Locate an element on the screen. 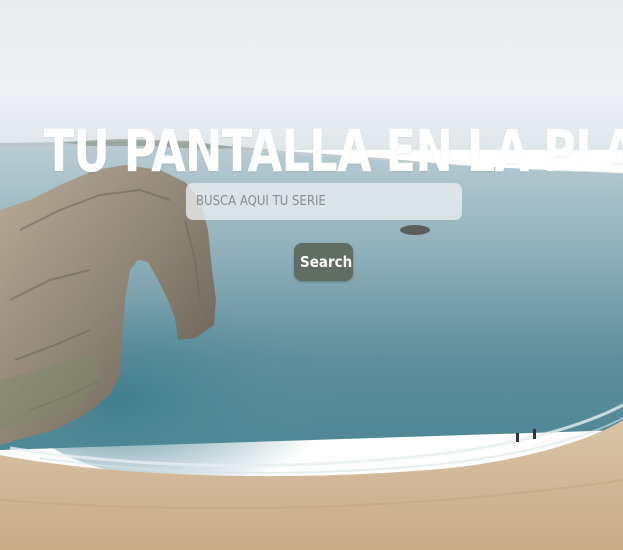 Image resolution: width=623 pixels, height=550 pixels. search-button: Search is located at coordinates (323, 262).